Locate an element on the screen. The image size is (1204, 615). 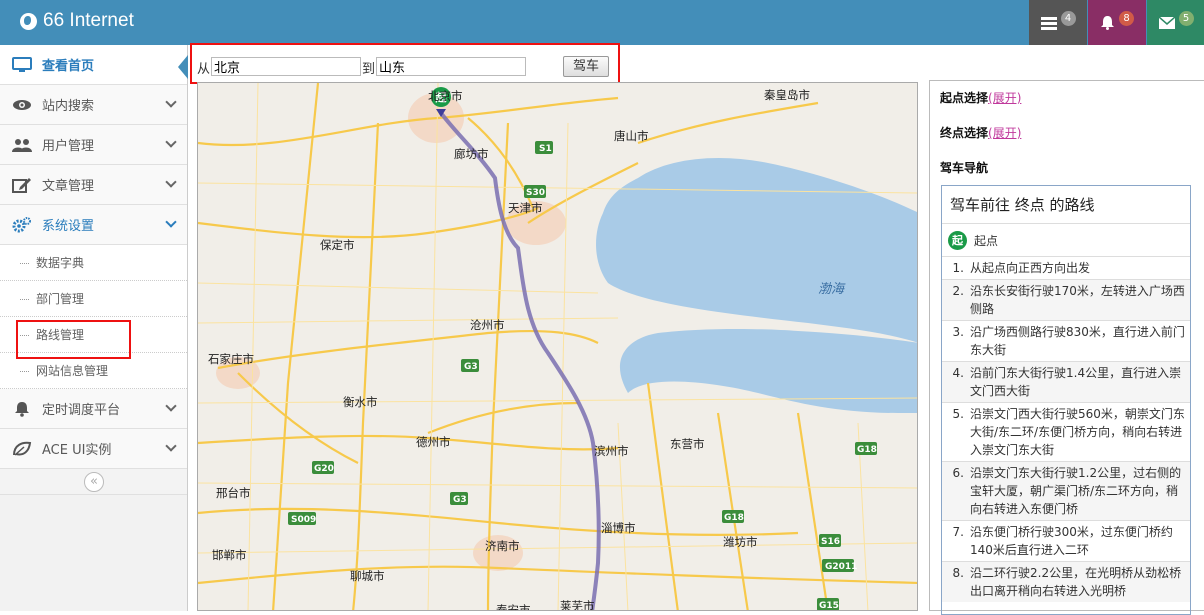
bell-icon is located at coordinates (22, 409).